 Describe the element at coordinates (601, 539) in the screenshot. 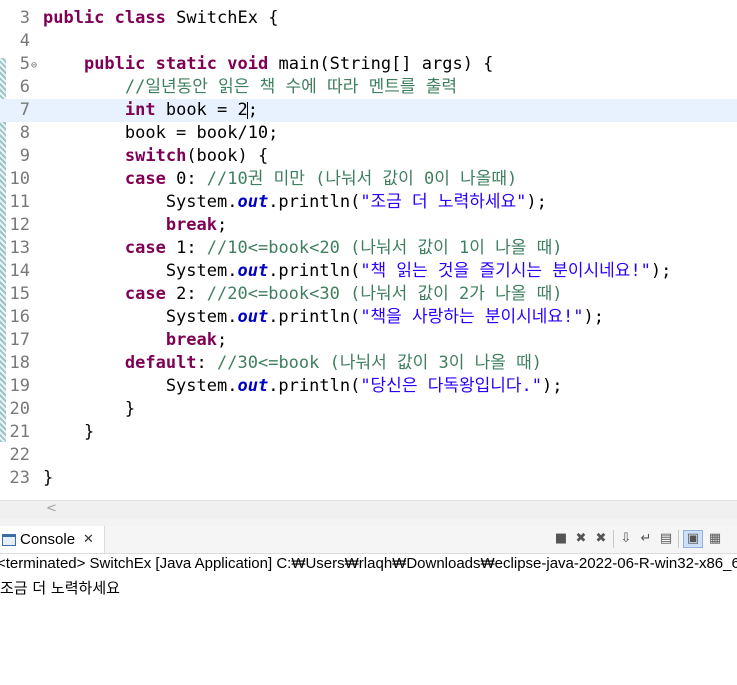

I see `remove-all-terminated-icon: ✖` at that location.